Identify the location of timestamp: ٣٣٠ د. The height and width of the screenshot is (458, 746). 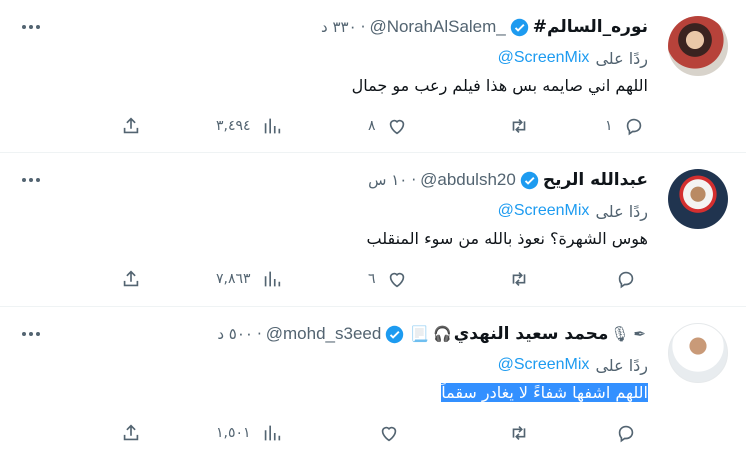
(339, 27).